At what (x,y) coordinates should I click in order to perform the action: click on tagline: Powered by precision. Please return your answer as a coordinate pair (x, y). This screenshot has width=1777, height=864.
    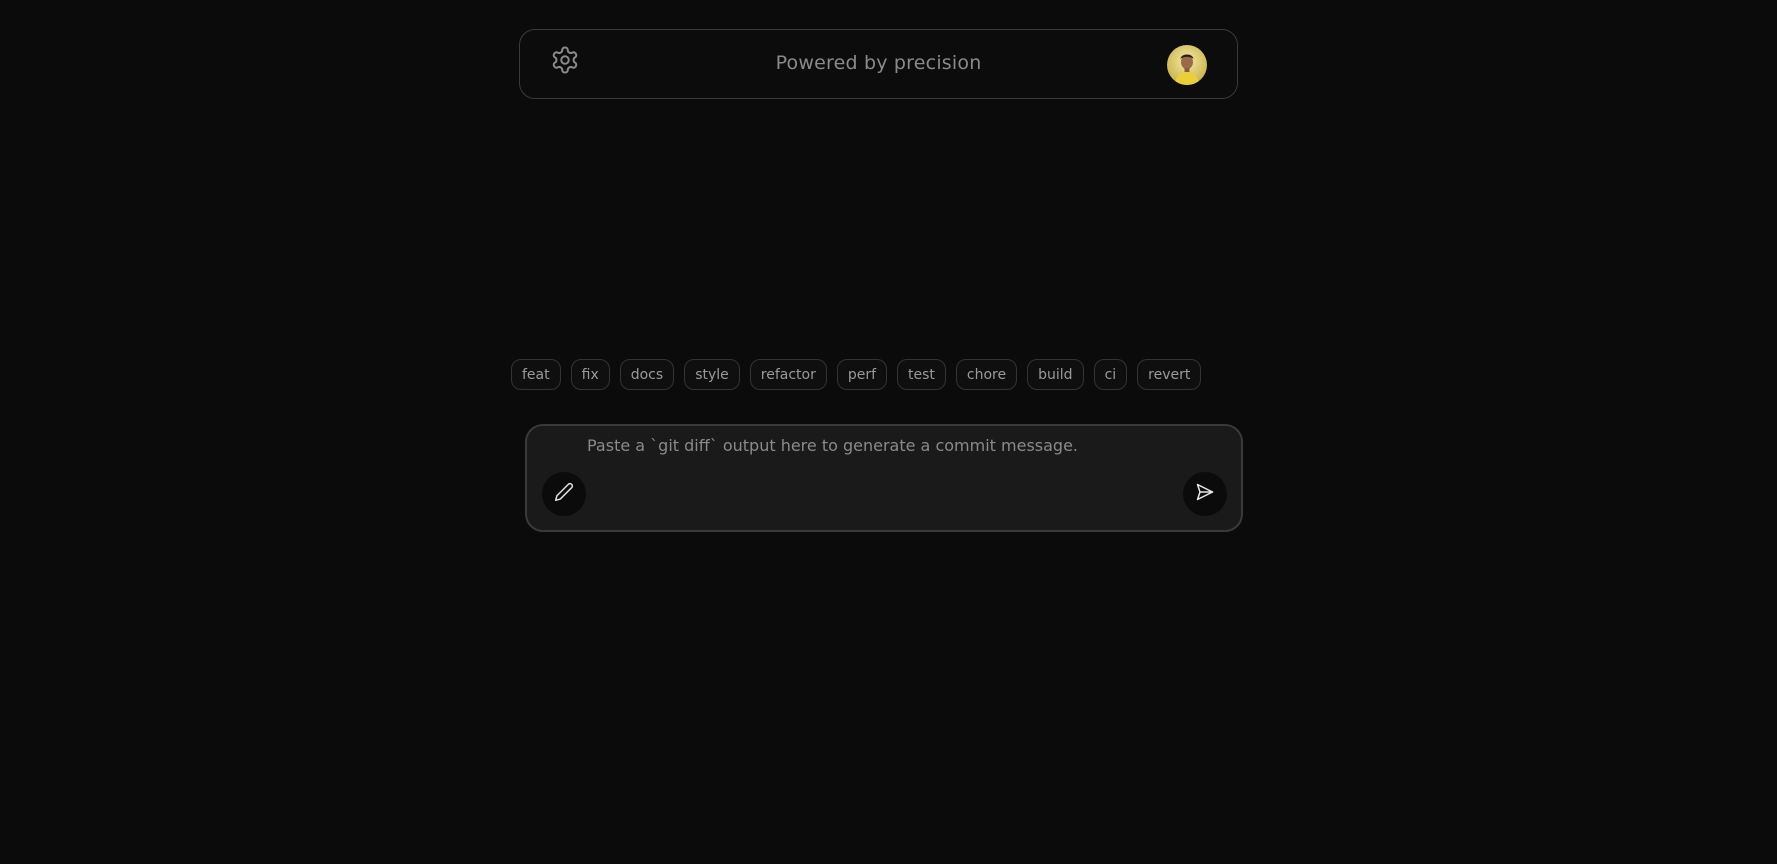
    Looking at the image, I should click on (878, 63).